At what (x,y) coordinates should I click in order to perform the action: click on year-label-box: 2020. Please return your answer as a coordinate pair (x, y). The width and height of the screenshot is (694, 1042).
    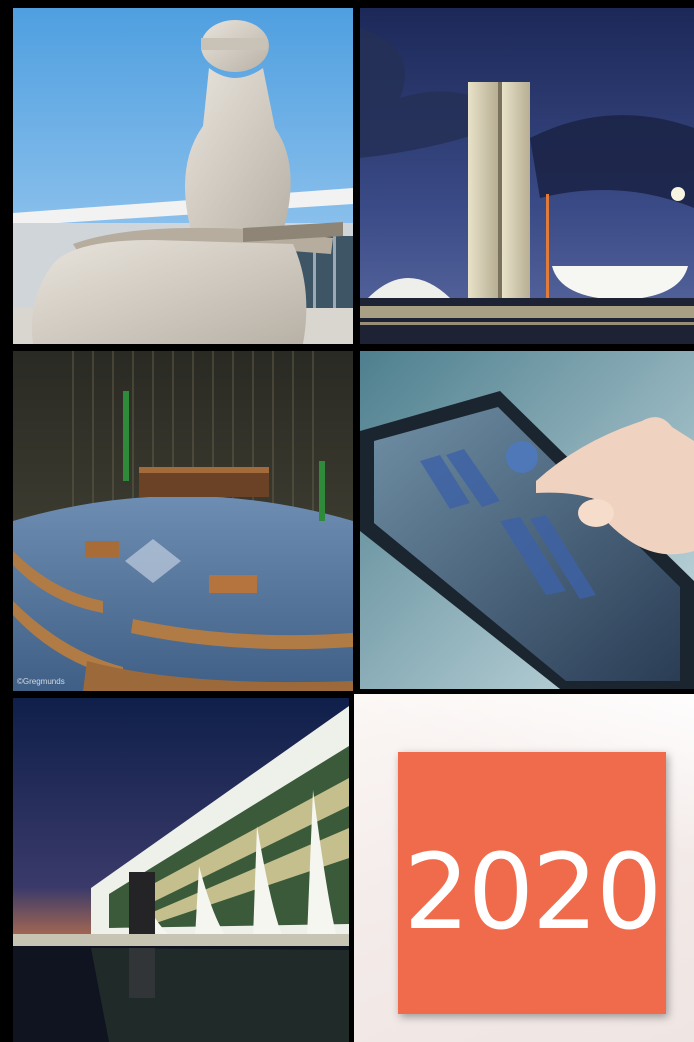
    Looking at the image, I should click on (532, 883).